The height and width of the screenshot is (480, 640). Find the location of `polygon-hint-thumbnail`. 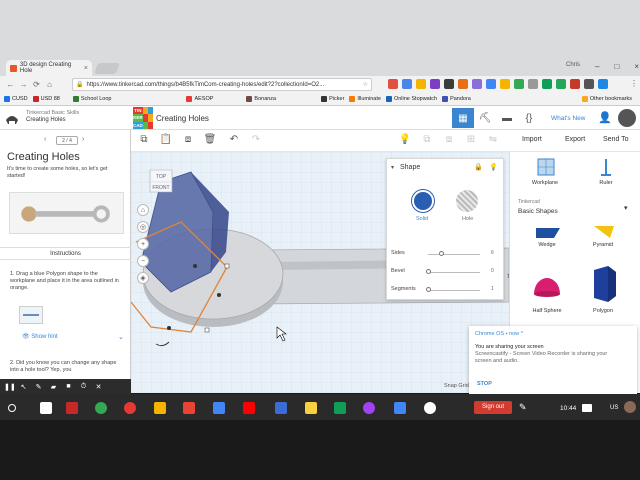

polygon-hint-thumbnail is located at coordinates (31, 315).